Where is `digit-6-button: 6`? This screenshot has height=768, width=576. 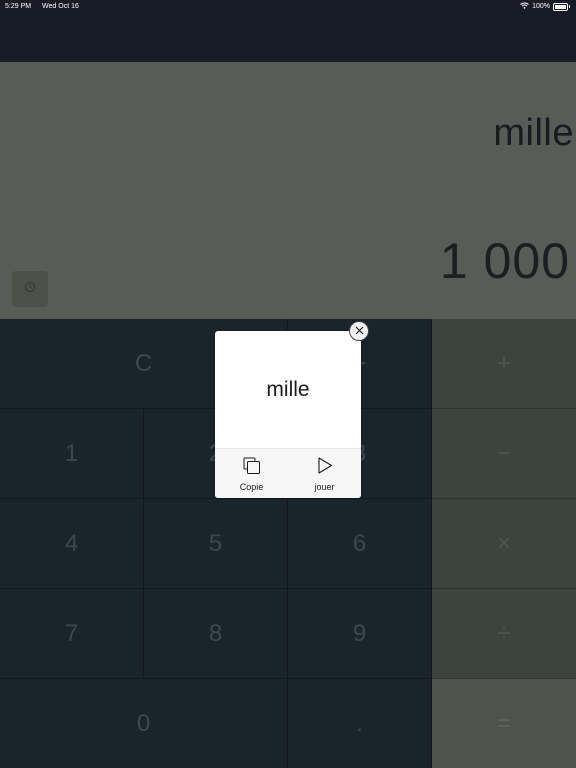 digit-6-button: 6 is located at coordinates (360, 544).